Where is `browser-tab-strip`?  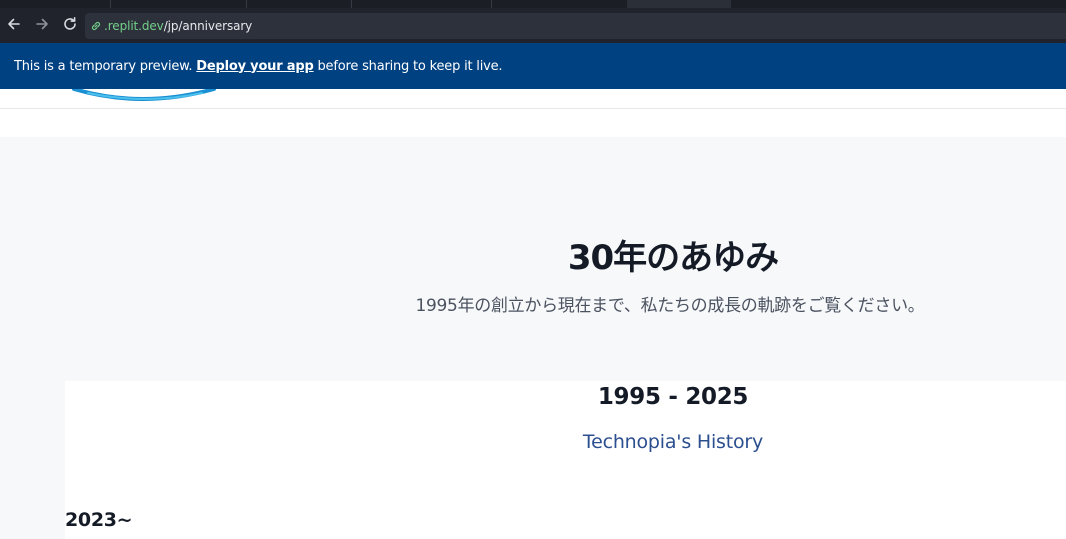
browser-tab-strip is located at coordinates (533, 4).